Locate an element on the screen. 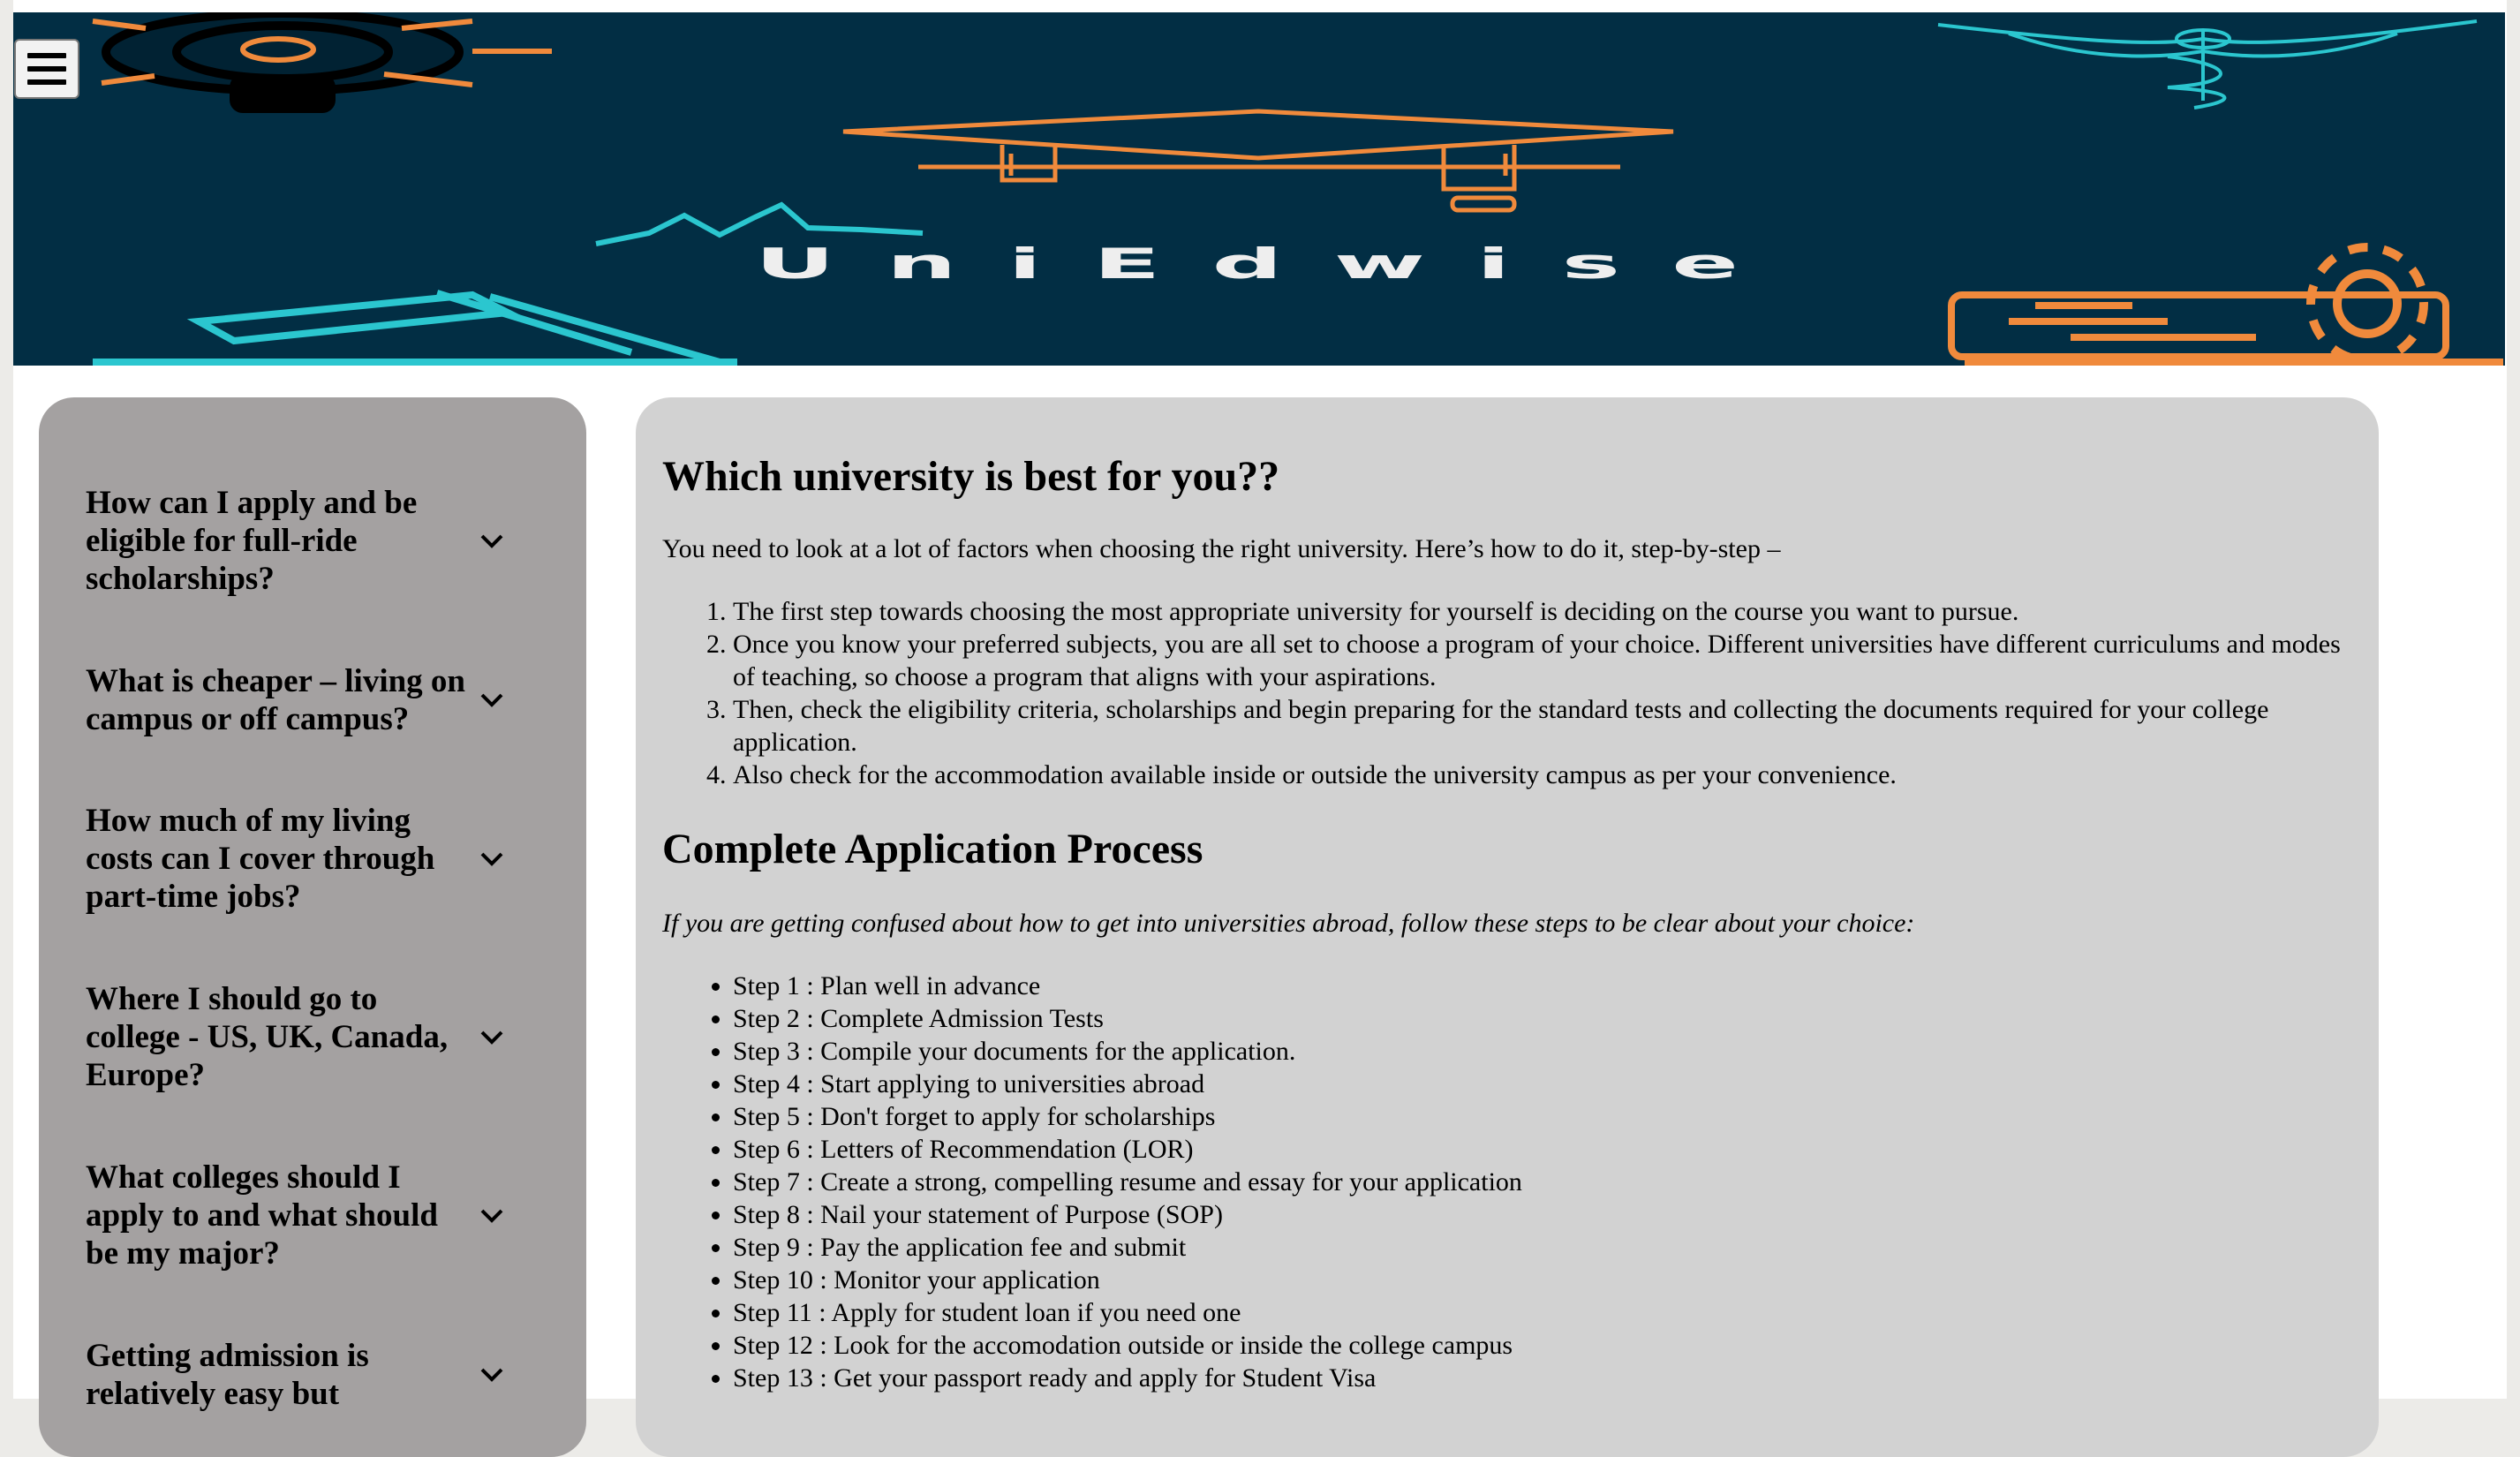 Image resolution: width=2520 pixels, height=1457 pixels. faq-item-admission: Getting admission is relatively easy but is located at coordinates (311, 1375).